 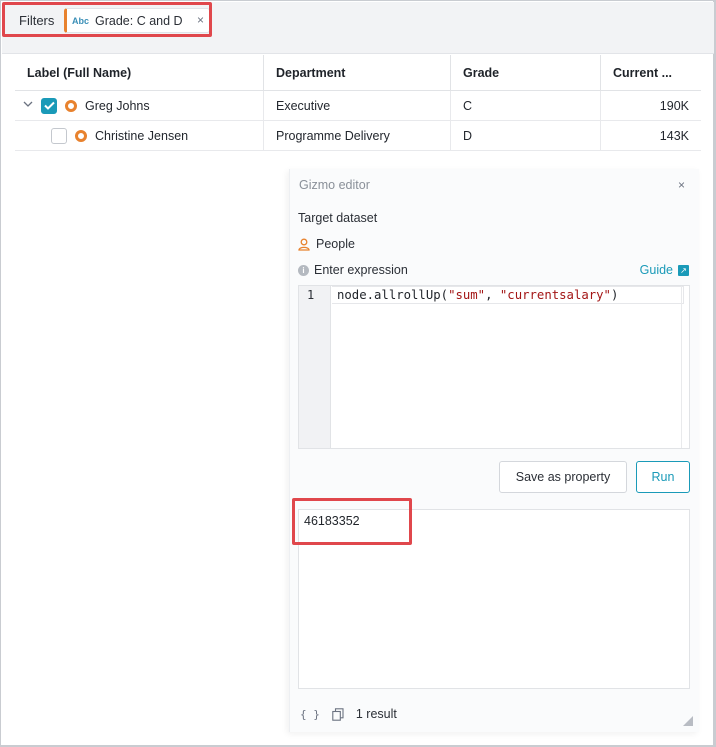 I want to click on column-header-grade: Grade, so click(x=526, y=72).